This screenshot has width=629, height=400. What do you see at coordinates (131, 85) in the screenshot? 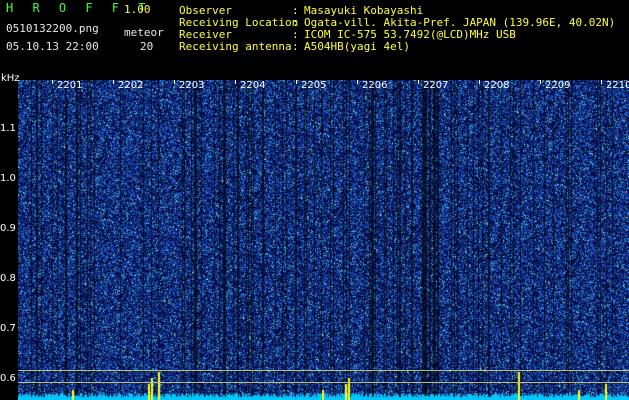
I see `time-tick-label: 2202` at bounding box center [131, 85].